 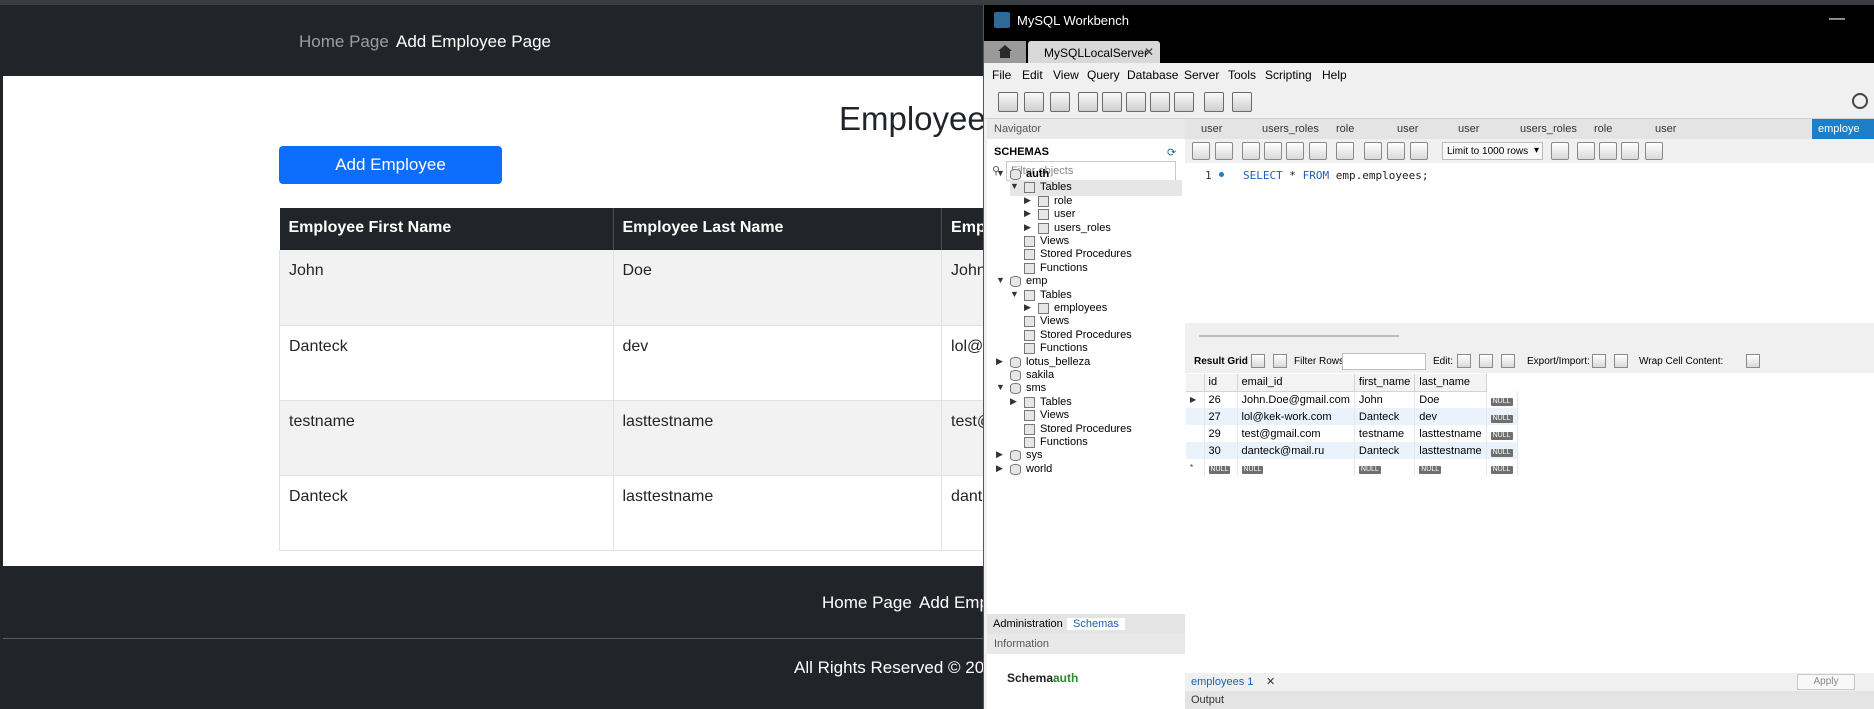 What do you see at coordinates (1335, 175) in the screenshot?
I see `sql-text: SELECT * FROM emp.employees;` at bounding box center [1335, 175].